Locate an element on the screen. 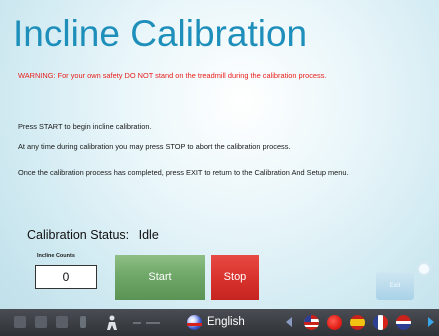 The width and height of the screenshot is (439, 336). spain-flag-icon is located at coordinates (357, 322).